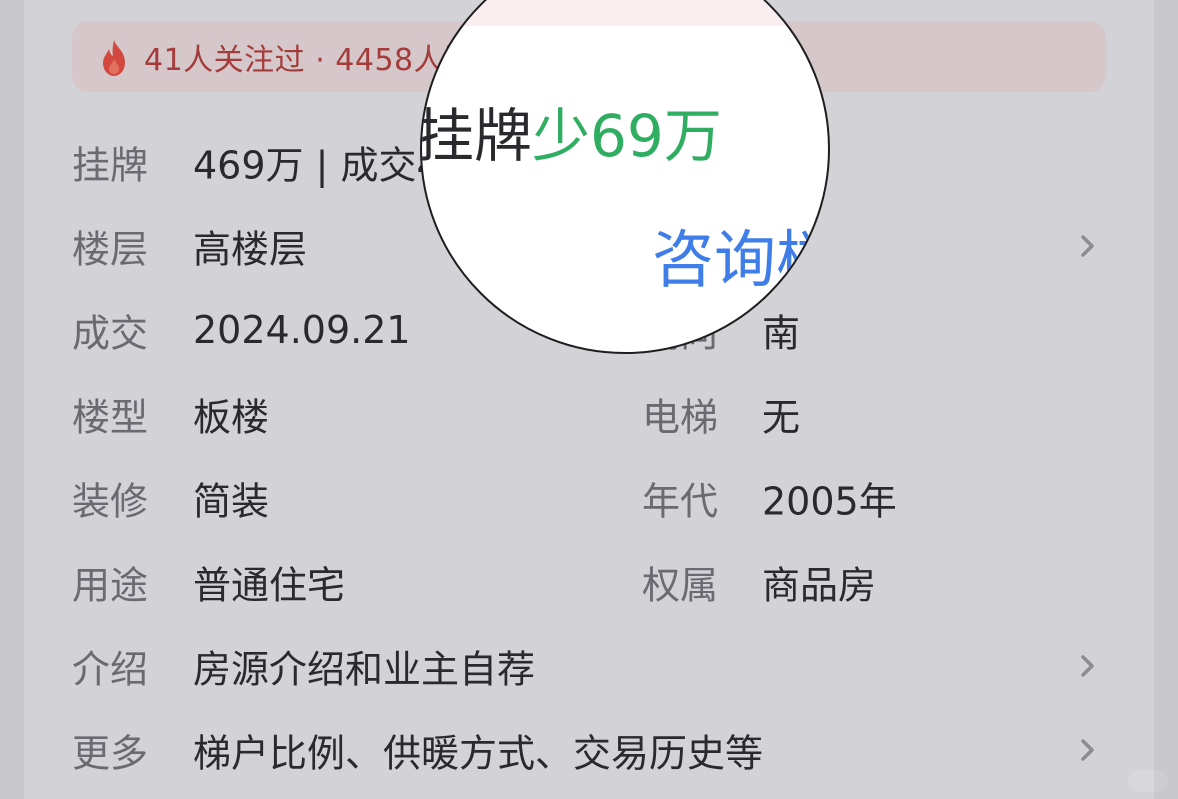 The image size is (1178, 799). Describe the element at coordinates (589, 666) in the screenshot. I see `row-introduction: 介绍 房源介绍和业主自荐` at that location.